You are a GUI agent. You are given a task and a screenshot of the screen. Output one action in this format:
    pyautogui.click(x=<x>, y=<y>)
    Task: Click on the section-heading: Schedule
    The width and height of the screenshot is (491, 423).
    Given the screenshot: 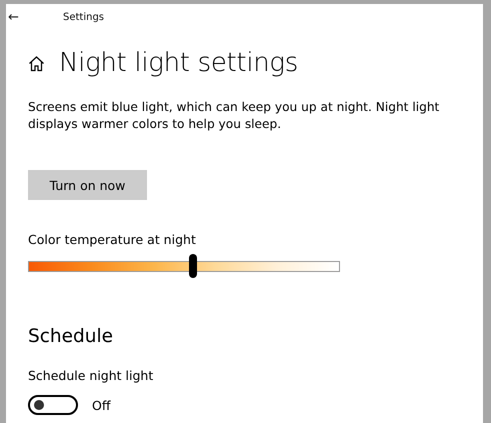 What is the action you would take?
    pyautogui.click(x=71, y=336)
    